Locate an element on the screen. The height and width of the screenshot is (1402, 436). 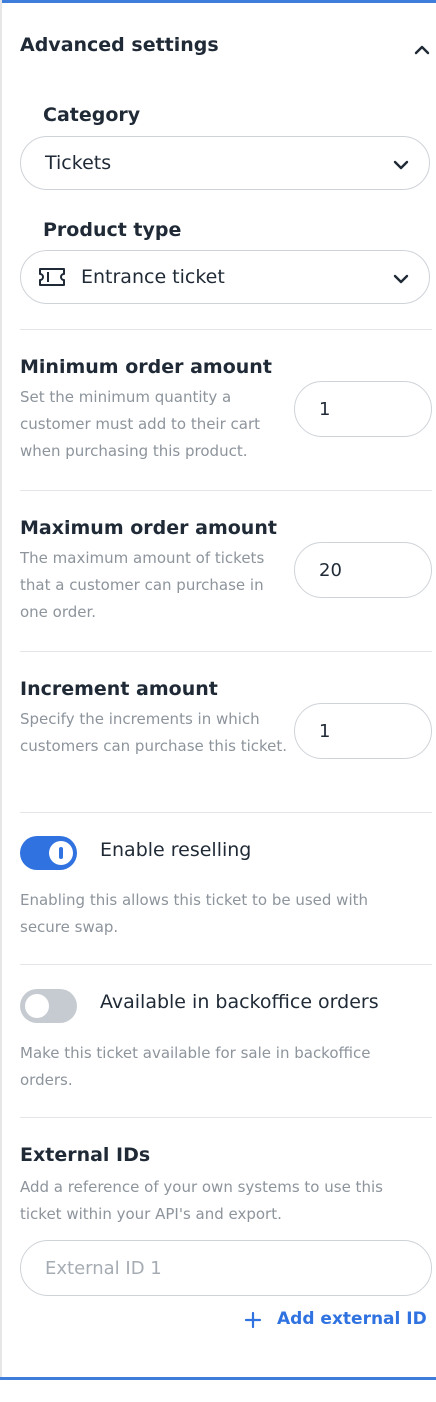
increment-input is located at coordinates (363, 731).